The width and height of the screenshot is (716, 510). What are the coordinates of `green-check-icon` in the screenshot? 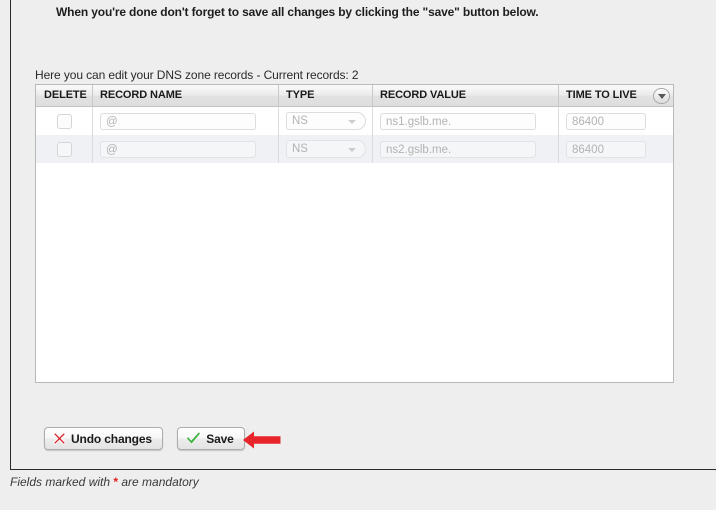 It's located at (193, 438).